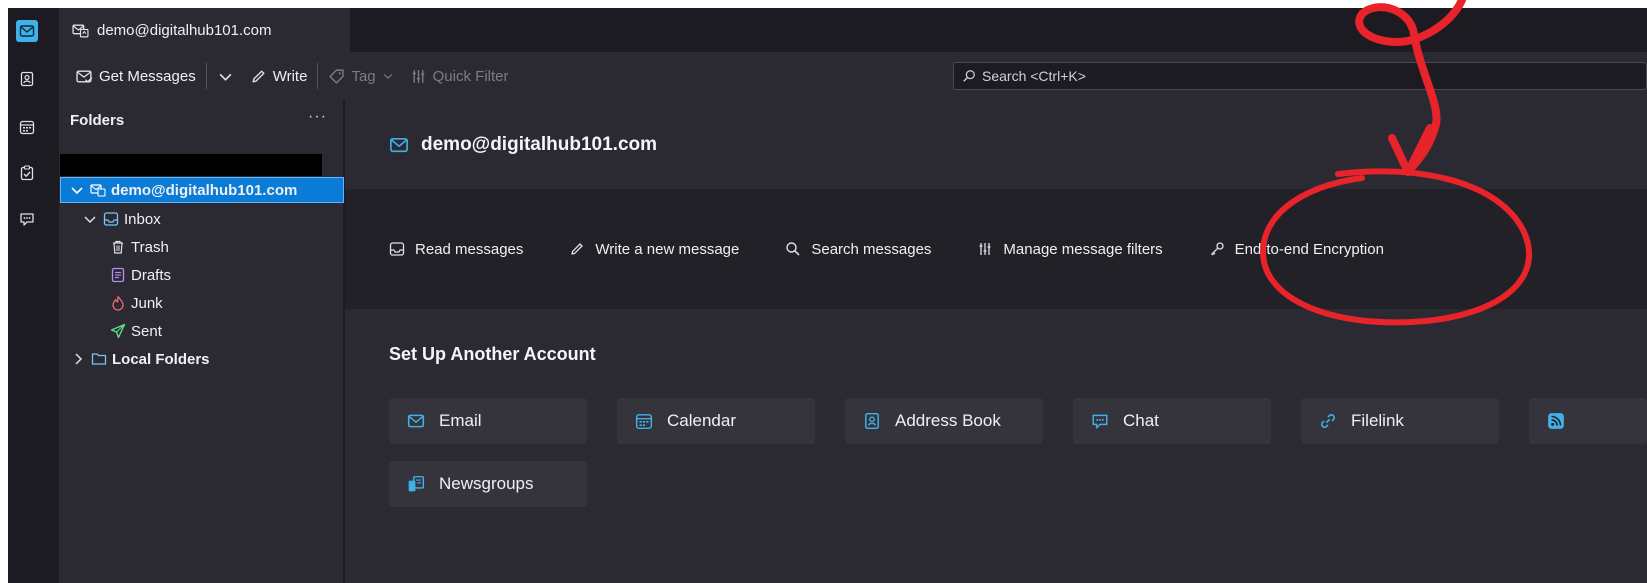  I want to click on folder-drafts: Drafts, so click(140, 275).